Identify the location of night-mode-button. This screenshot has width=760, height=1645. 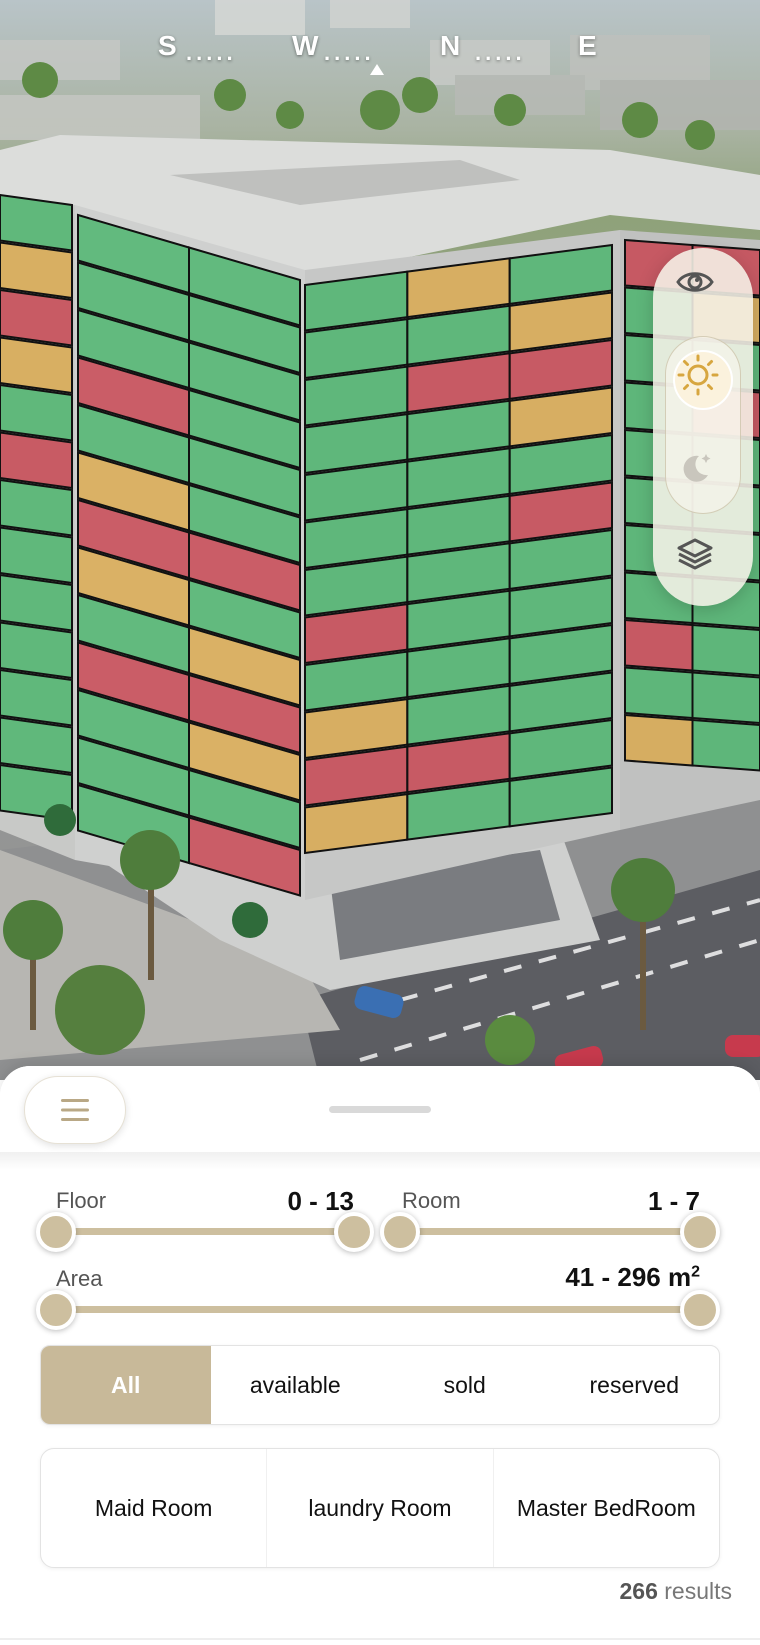
(703, 476).